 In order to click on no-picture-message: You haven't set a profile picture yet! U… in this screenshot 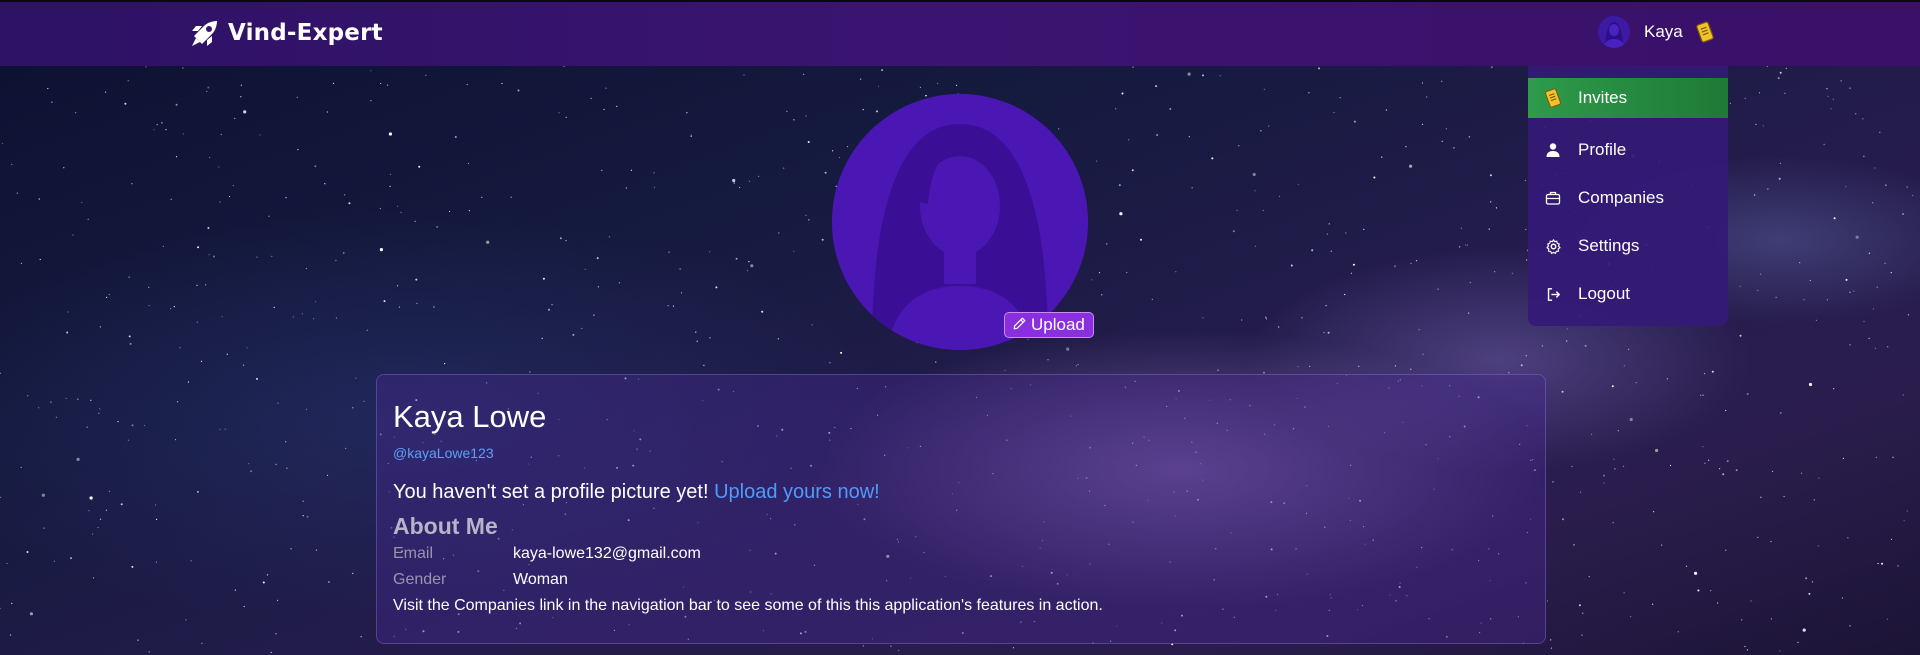, I will do `click(636, 492)`.